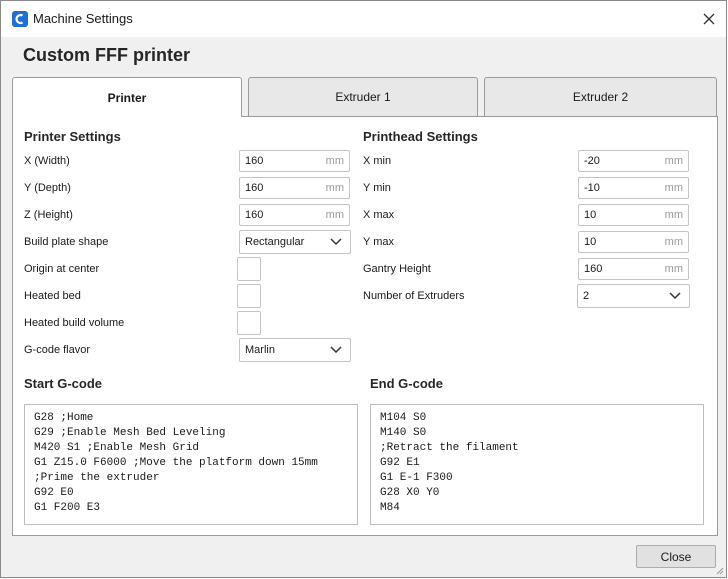 Image resolution: width=728 pixels, height=579 pixels. Describe the element at coordinates (590, 215) in the screenshot. I see `x-max-value: 10` at that location.